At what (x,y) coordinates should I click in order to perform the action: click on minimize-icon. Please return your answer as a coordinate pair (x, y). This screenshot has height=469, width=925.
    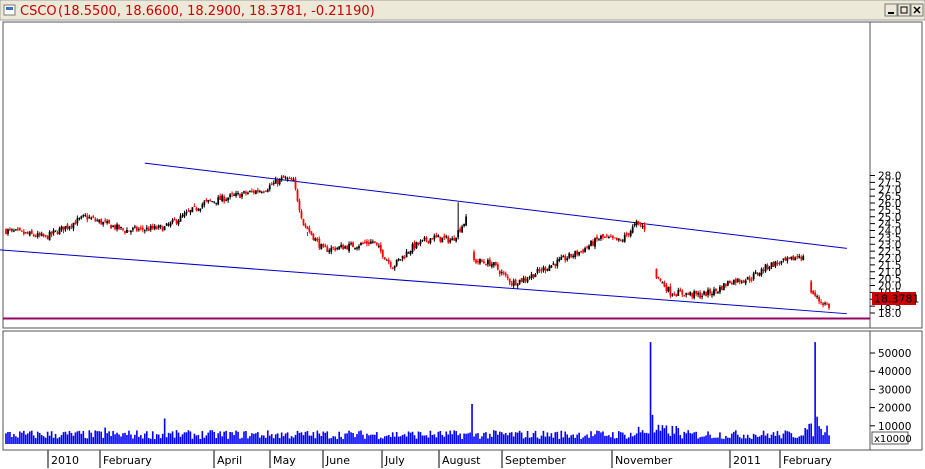
    Looking at the image, I should click on (891, 10).